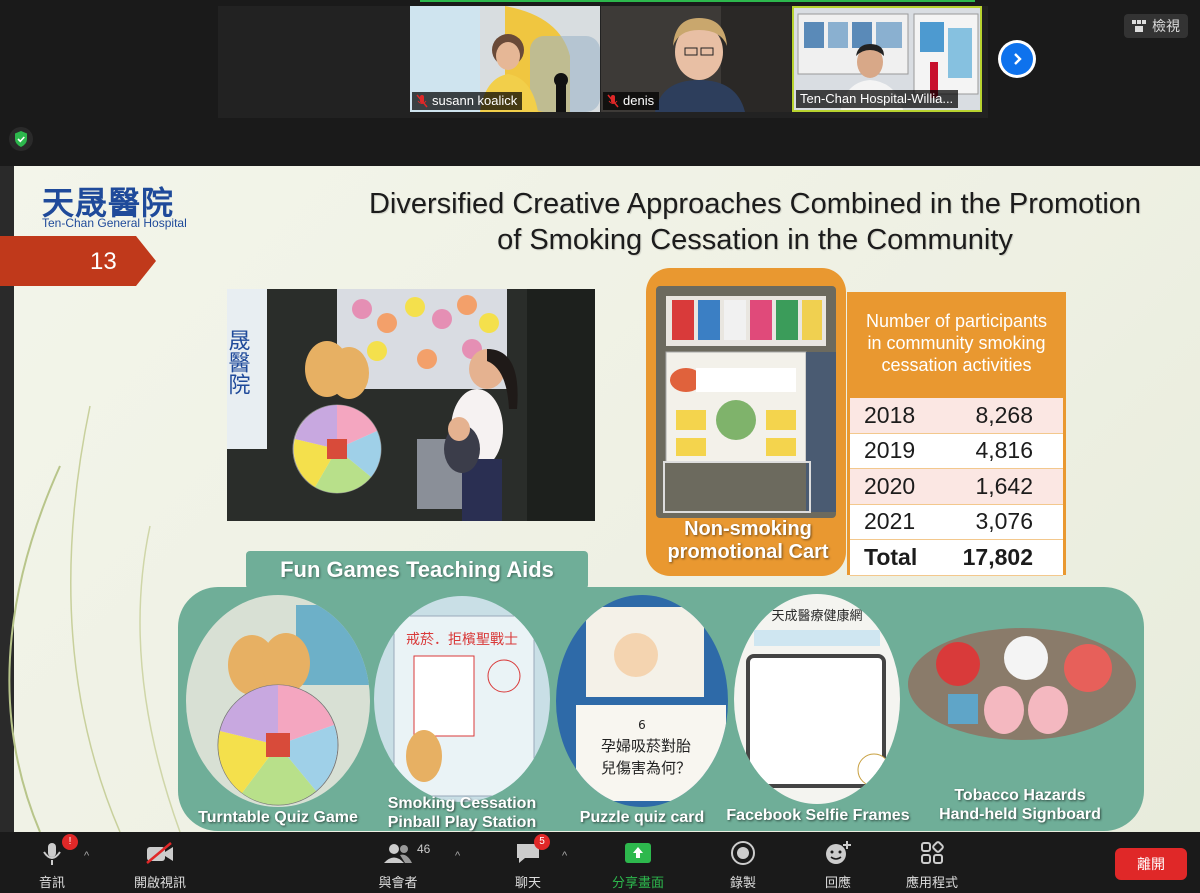 Image resolution: width=1200 pixels, height=893 pixels. I want to click on stats-value: 4,816, so click(1004, 450).